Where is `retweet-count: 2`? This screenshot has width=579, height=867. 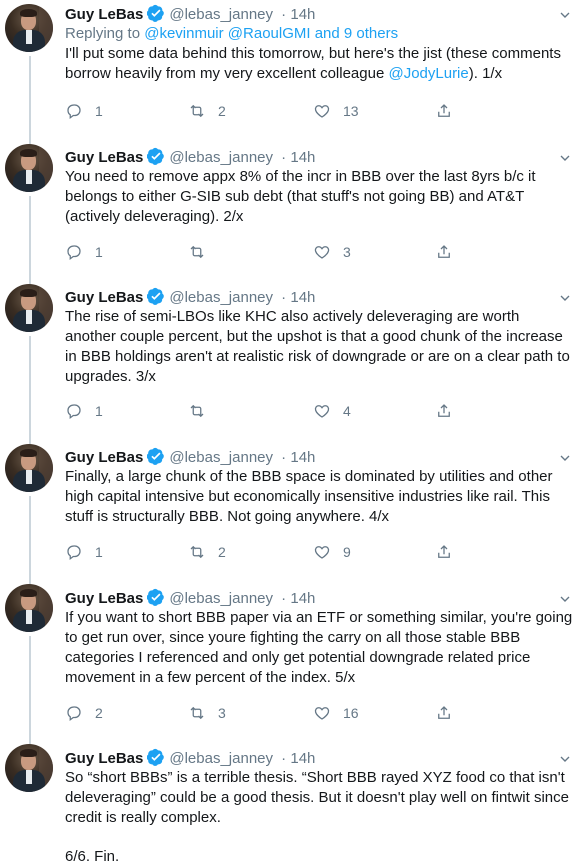 retweet-count: 2 is located at coordinates (222, 552).